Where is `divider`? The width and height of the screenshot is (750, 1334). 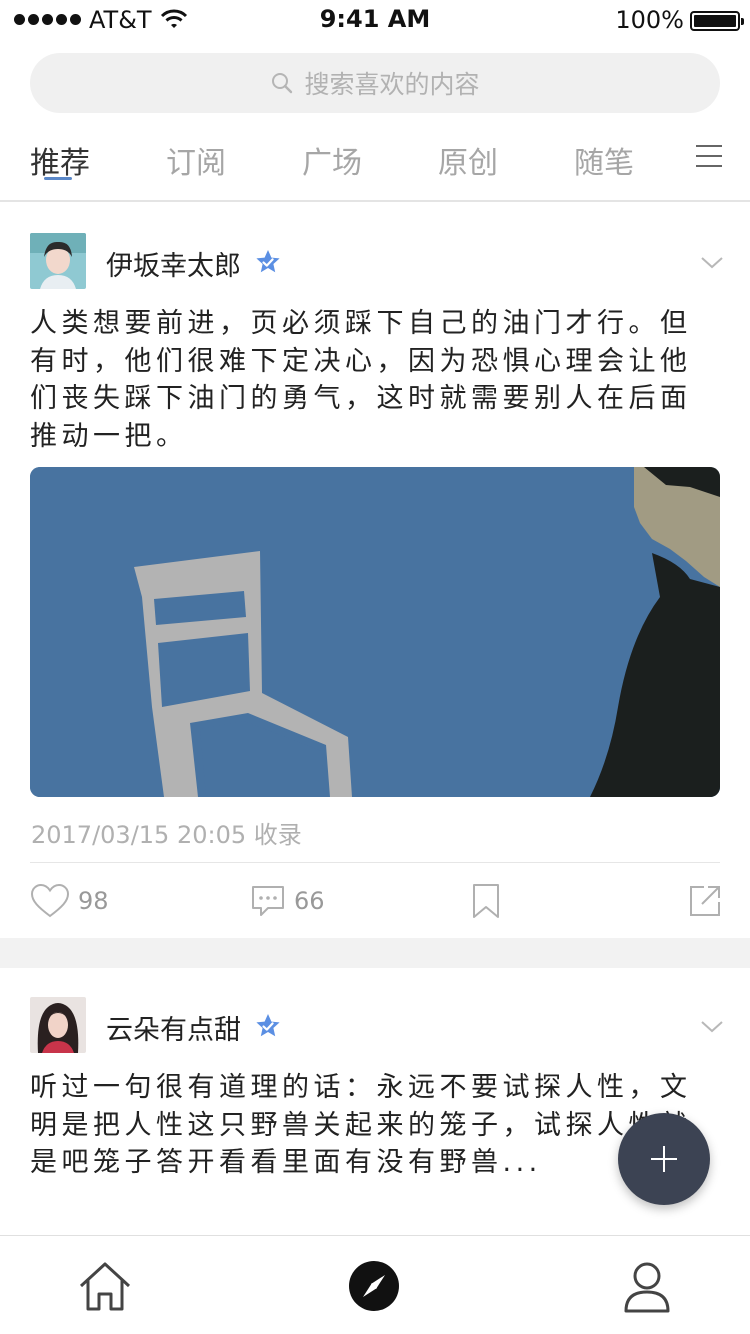 divider is located at coordinates (375, 862).